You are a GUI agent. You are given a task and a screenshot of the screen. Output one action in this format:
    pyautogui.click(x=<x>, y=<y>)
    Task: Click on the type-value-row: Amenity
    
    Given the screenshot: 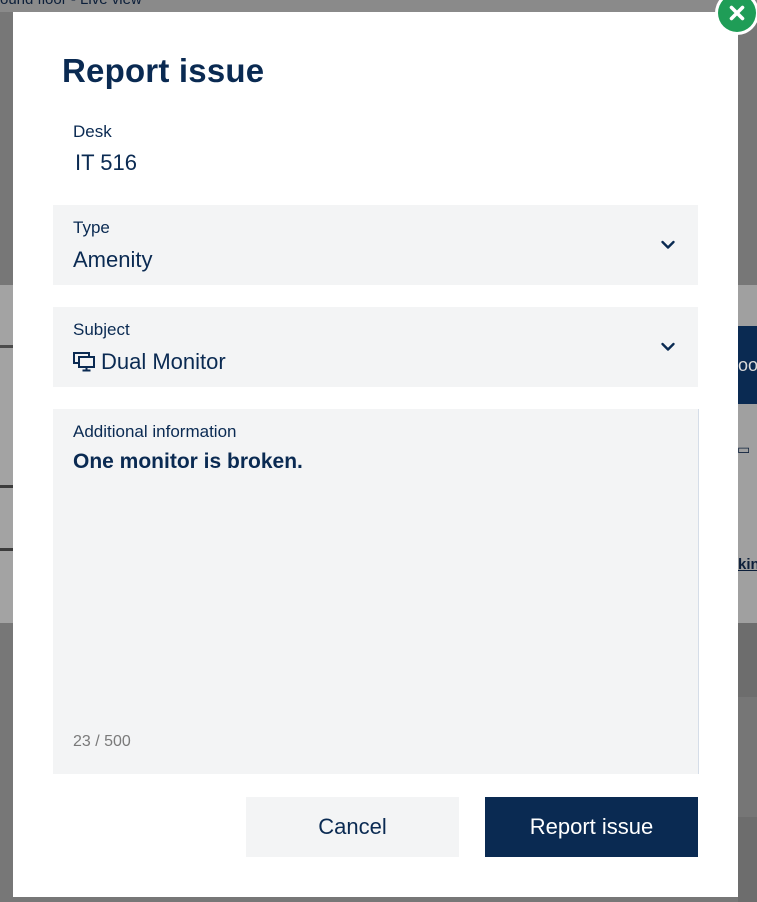 What is the action you would take?
    pyautogui.click(x=112, y=260)
    